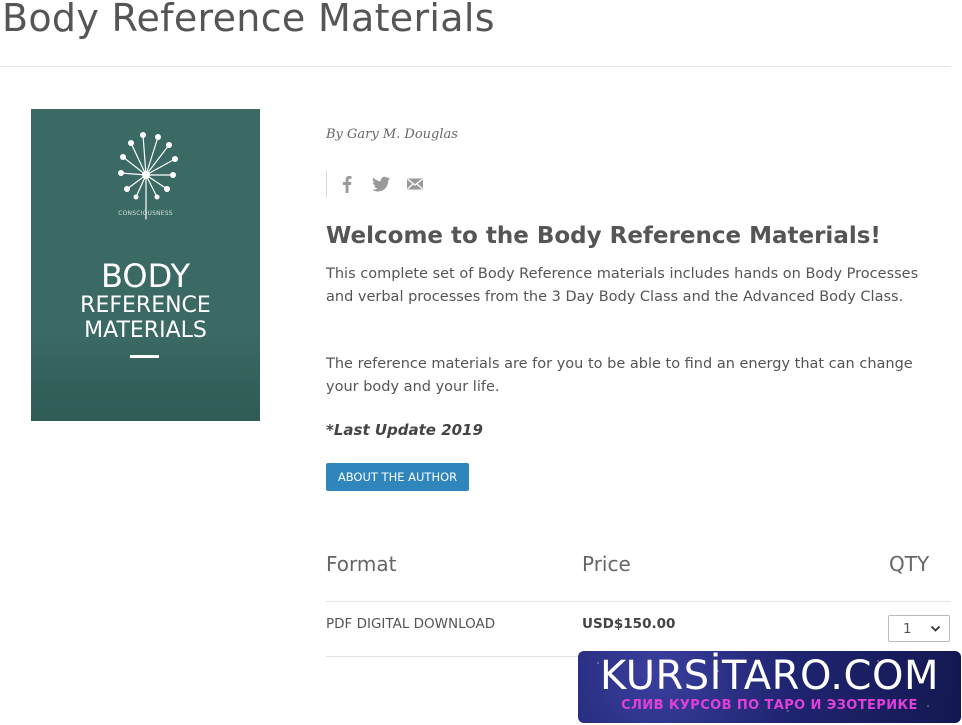 The height and width of the screenshot is (725, 962). What do you see at coordinates (909, 564) in the screenshot?
I see `column-header-qty: QTY` at bounding box center [909, 564].